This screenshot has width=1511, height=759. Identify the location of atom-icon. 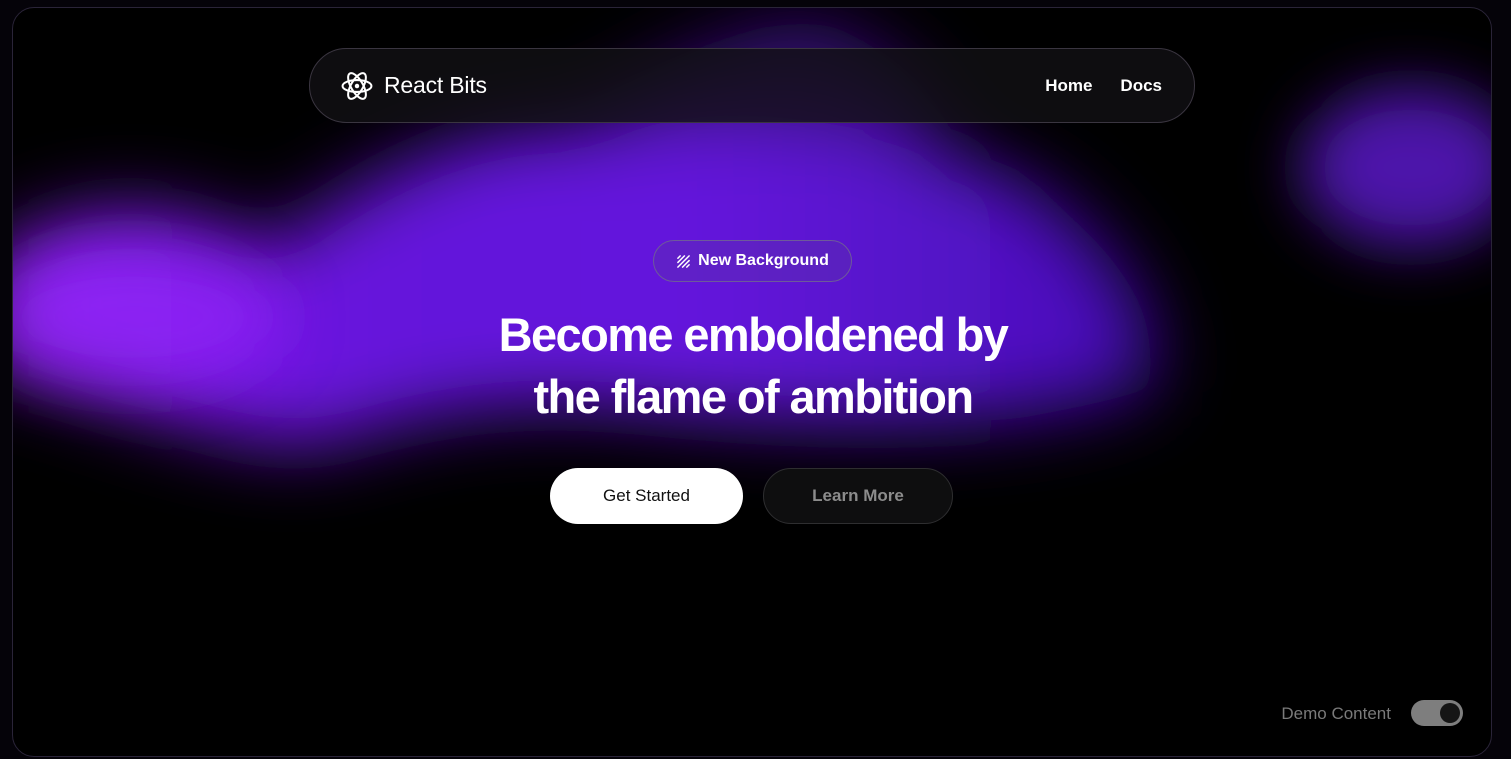
(357, 85).